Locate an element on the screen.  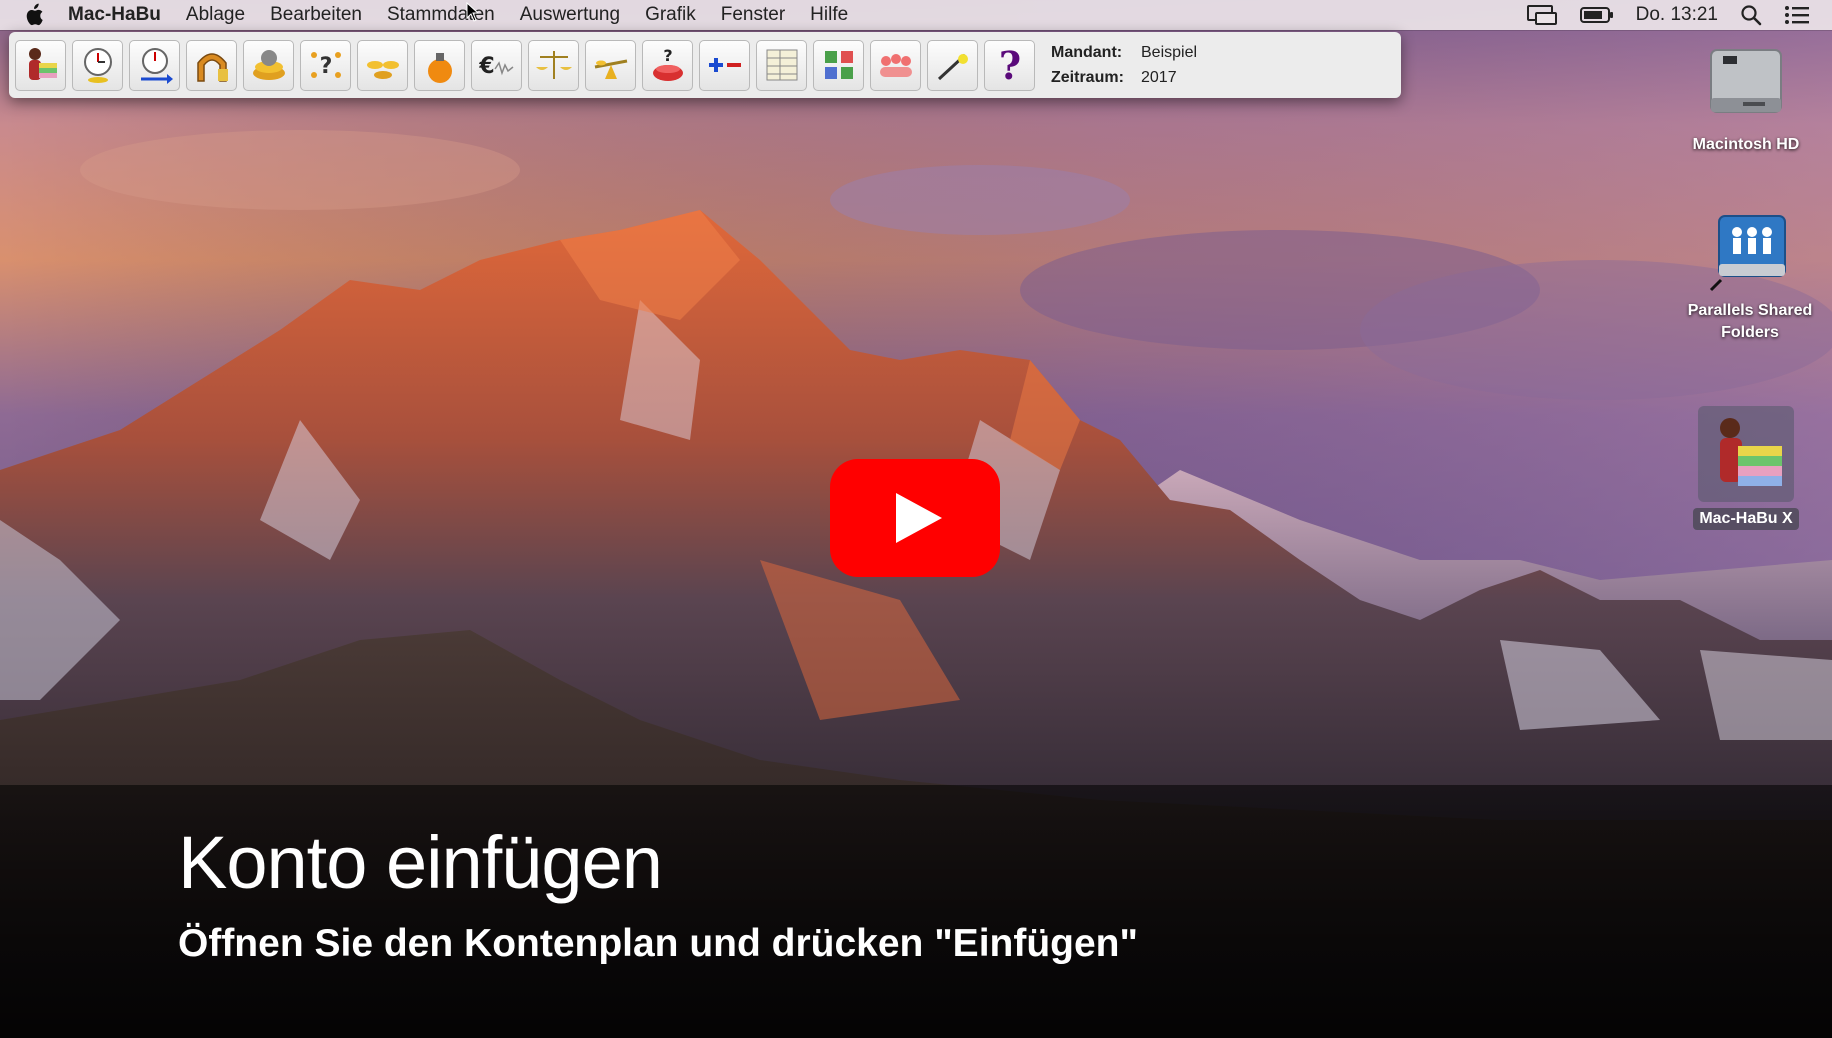
balance-scale-icon is located at coordinates (553, 65).